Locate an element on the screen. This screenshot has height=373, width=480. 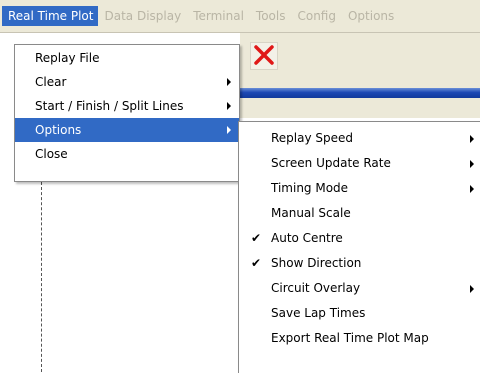
menu-item-label: Circuit Overlay is located at coordinates (316, 288).